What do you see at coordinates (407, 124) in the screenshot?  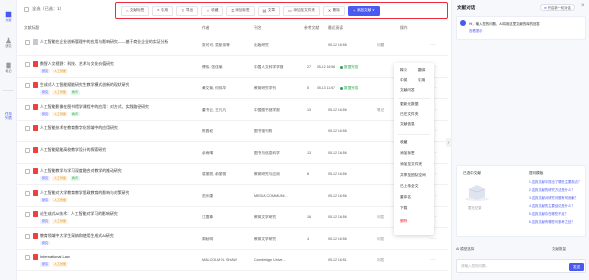 I see `menu-item-info: 文献信息` at bounding box center [407, 124].